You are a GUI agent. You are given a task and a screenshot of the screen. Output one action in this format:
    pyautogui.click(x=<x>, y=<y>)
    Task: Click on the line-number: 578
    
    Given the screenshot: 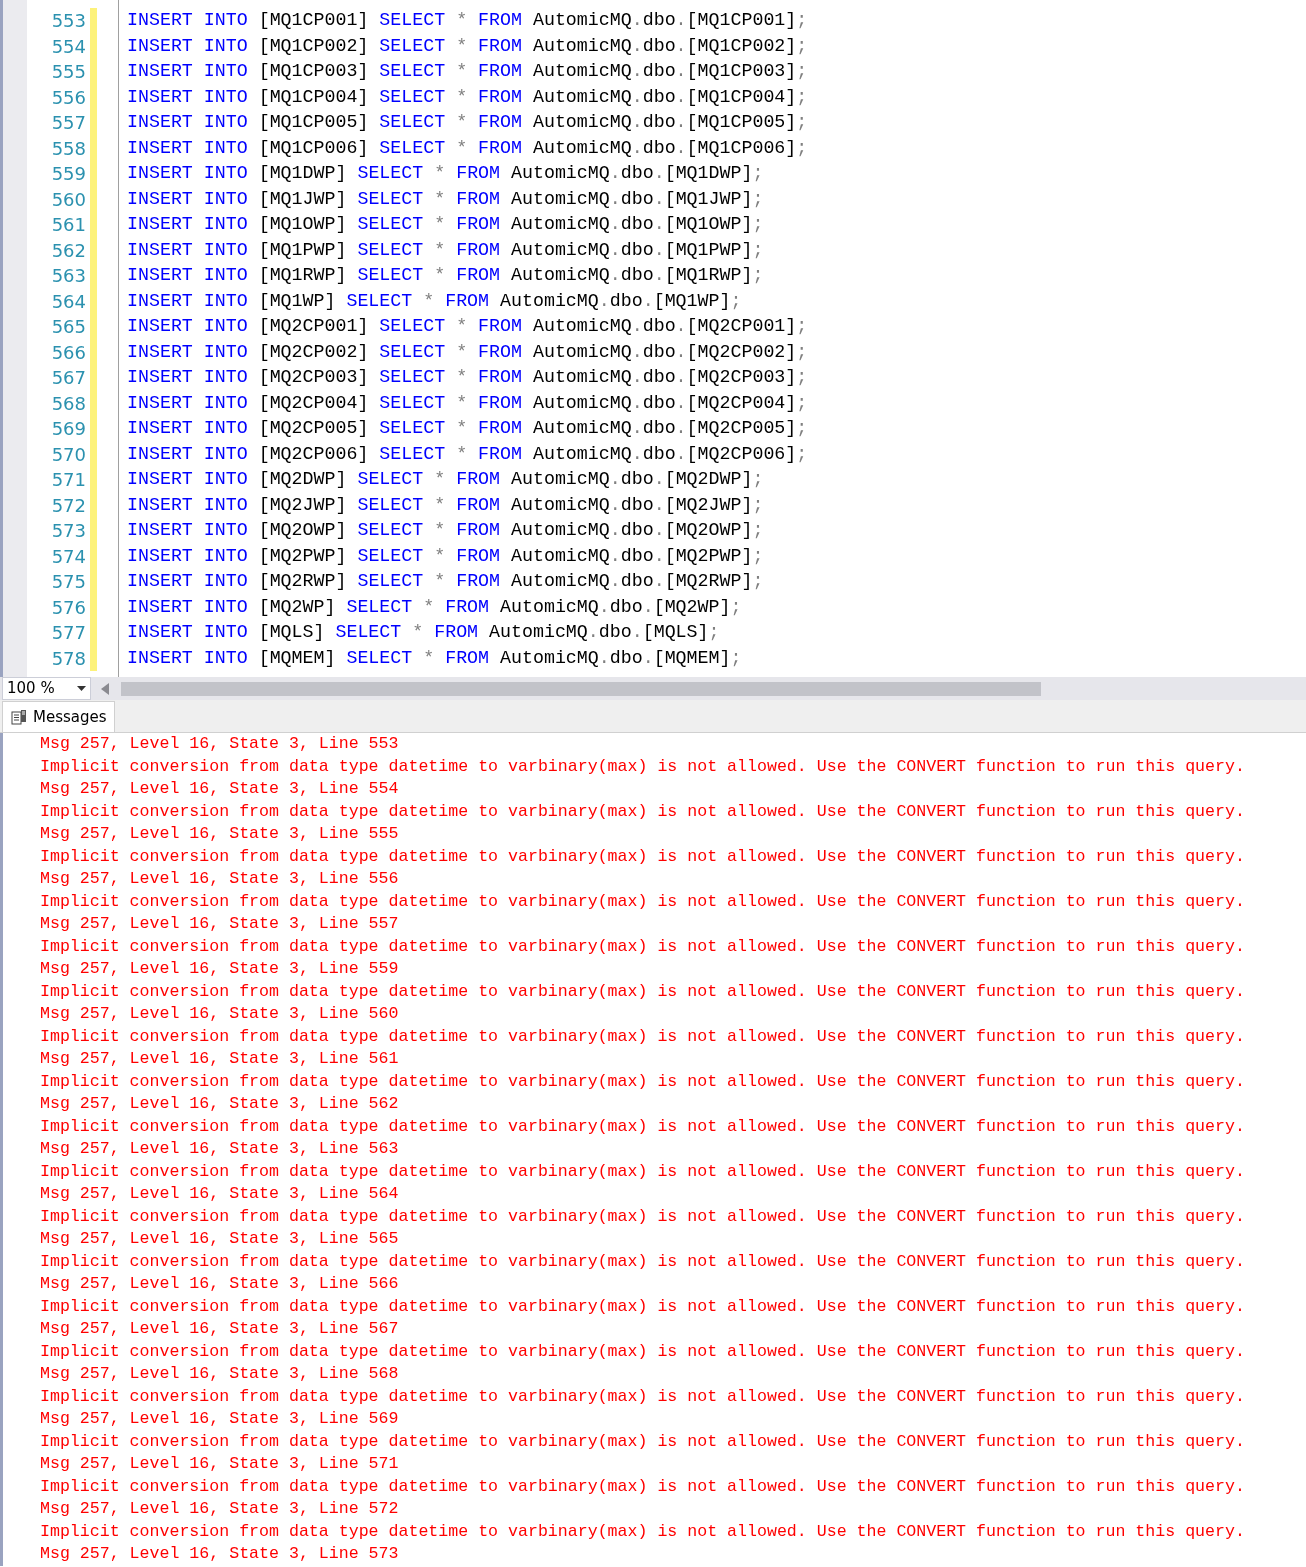 What is the action you would take?
    pyautogui.click(x=68, y=658)
    